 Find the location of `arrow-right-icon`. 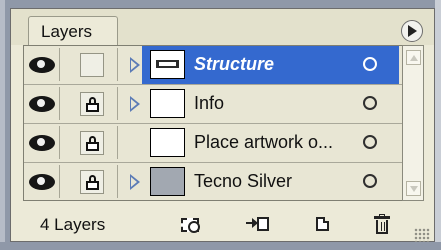

arrow-right-icon is located at coordinates (252, 223).